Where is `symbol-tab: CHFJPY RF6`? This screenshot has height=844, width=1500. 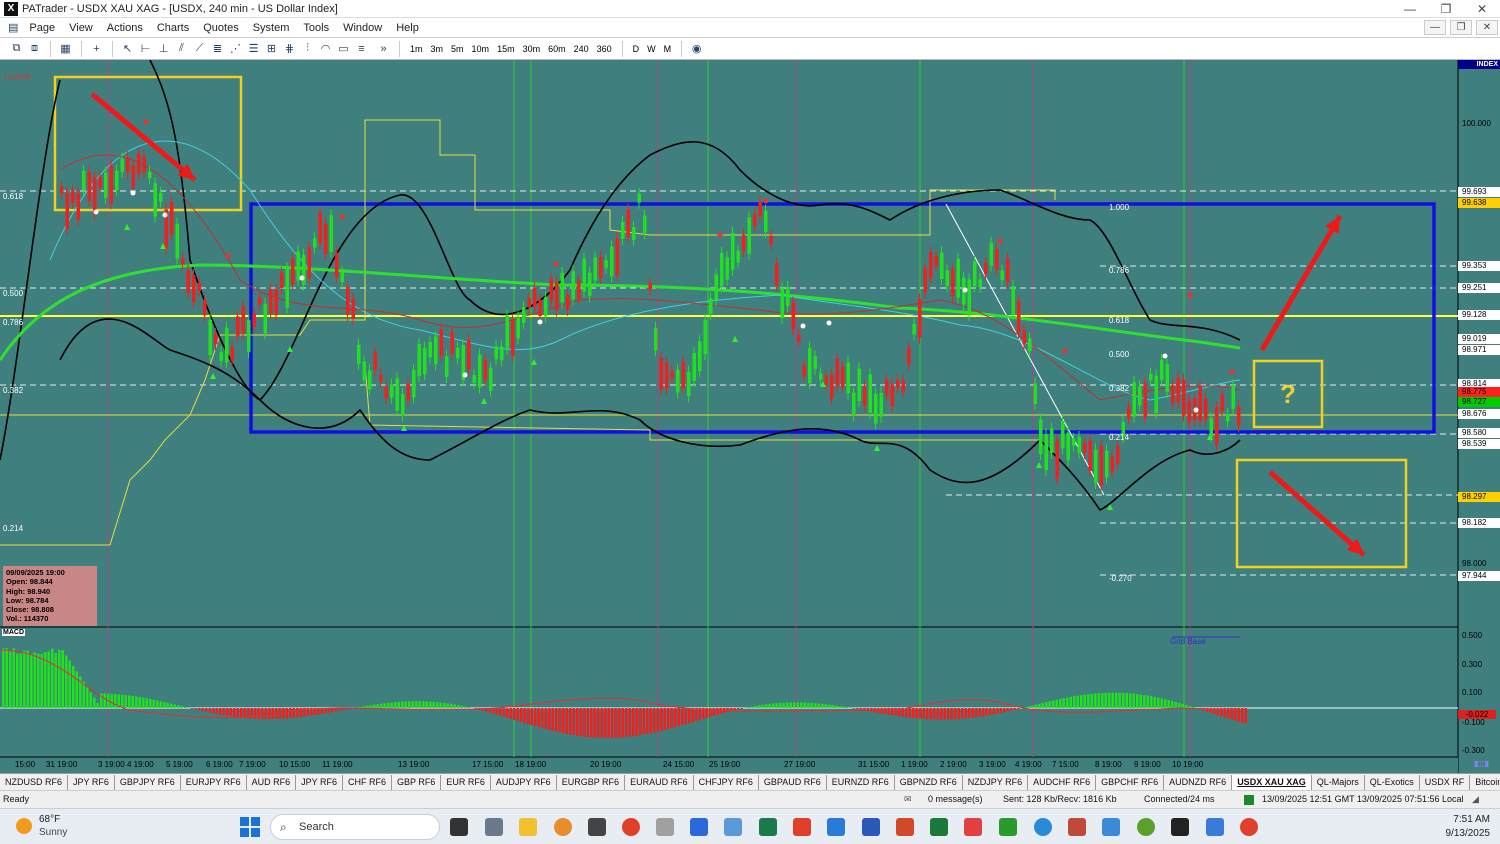
symbol-tab: CHFJPY RF6 is located at coordinates (726, 782).